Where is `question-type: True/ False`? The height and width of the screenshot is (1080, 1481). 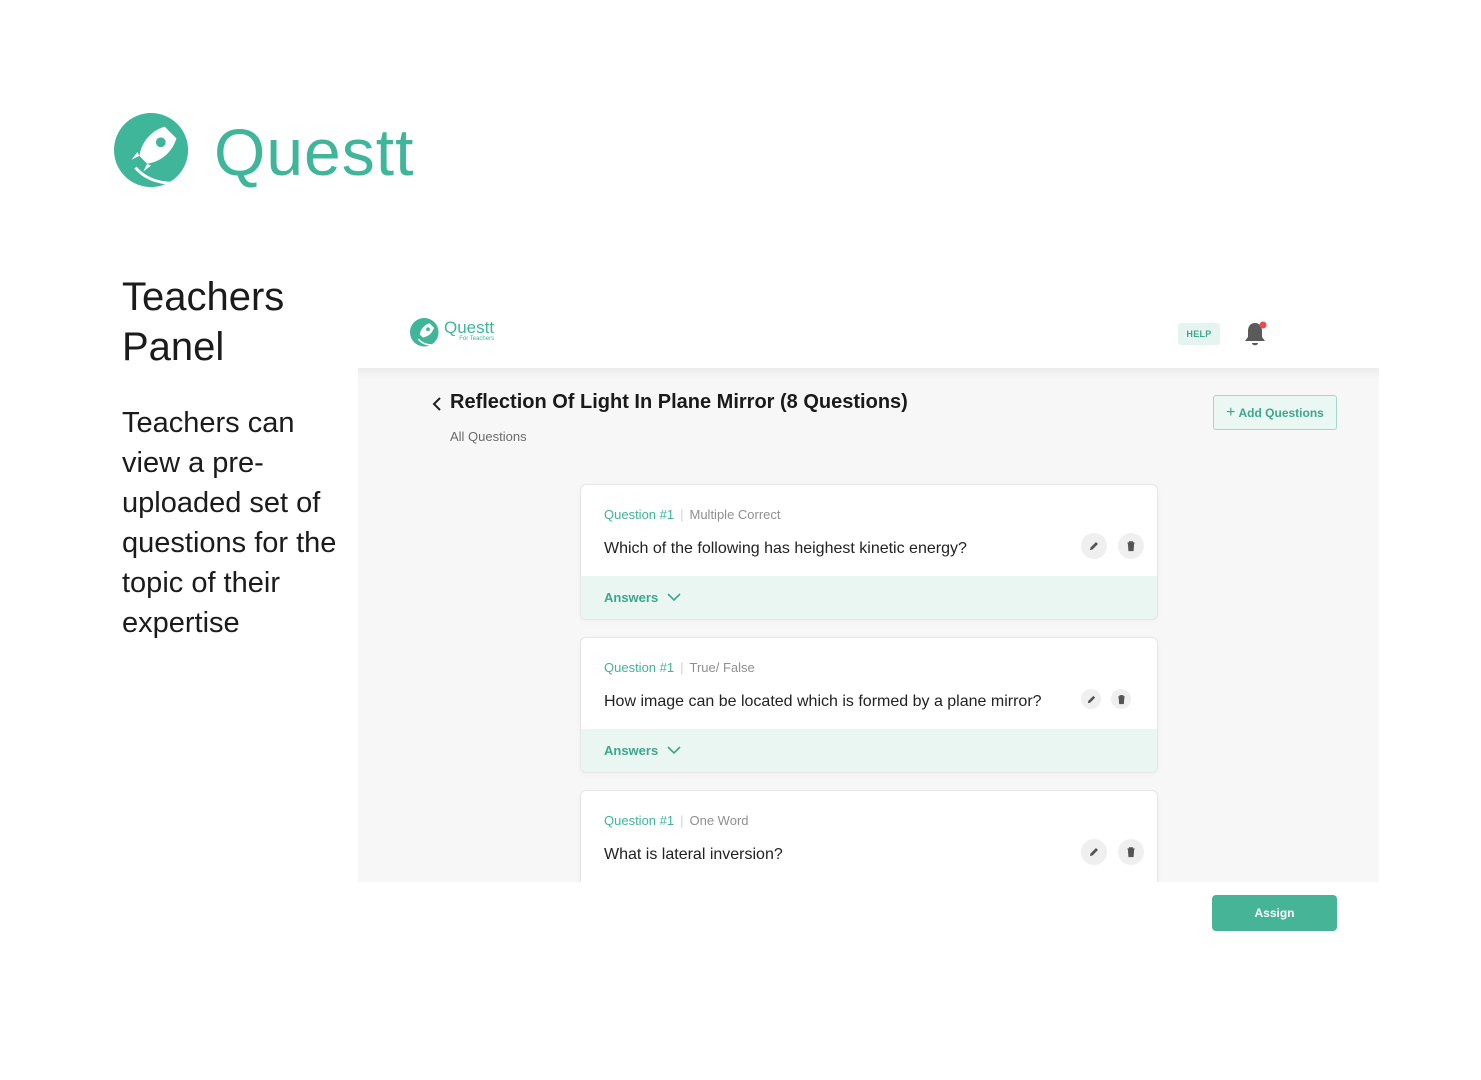 question-type: True/ False is located at coordinates (722, 667).